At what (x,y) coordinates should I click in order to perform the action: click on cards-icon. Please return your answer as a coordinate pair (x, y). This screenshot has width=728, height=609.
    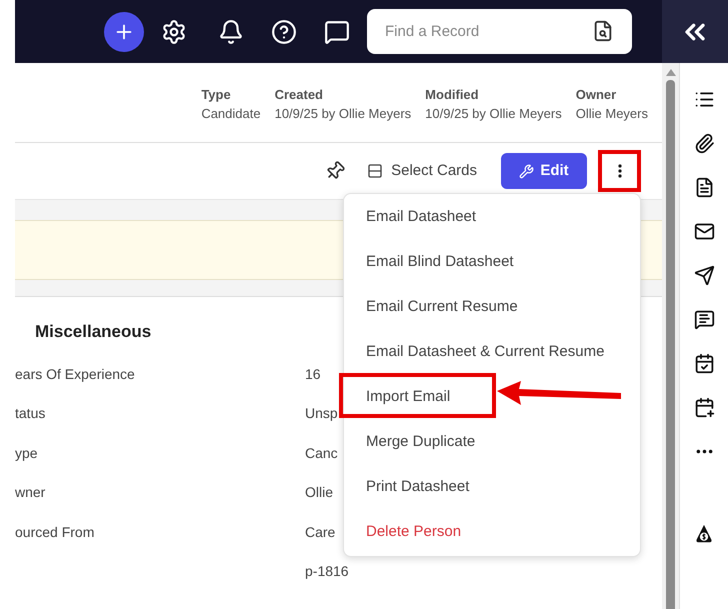
    Looking at the image, I should click on (375, 171).